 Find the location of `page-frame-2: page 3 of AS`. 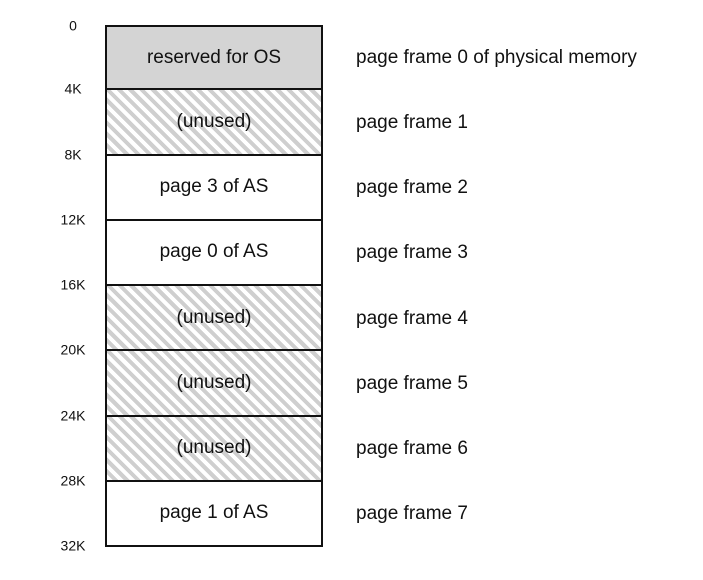

page-frame-2: page 3 of AS is located at coordinates (214, 187).